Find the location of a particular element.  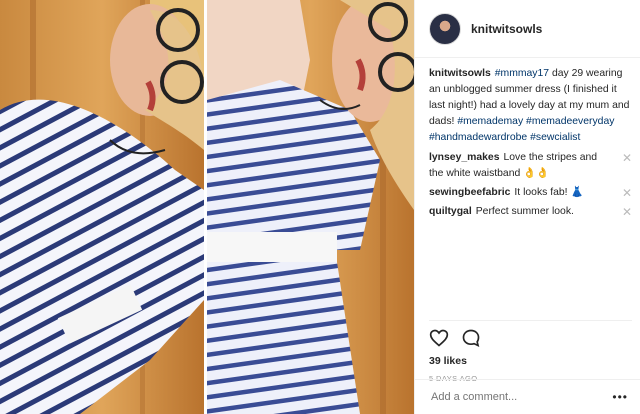

post-header: knitwitsowls is located at coordinates (527, 29).